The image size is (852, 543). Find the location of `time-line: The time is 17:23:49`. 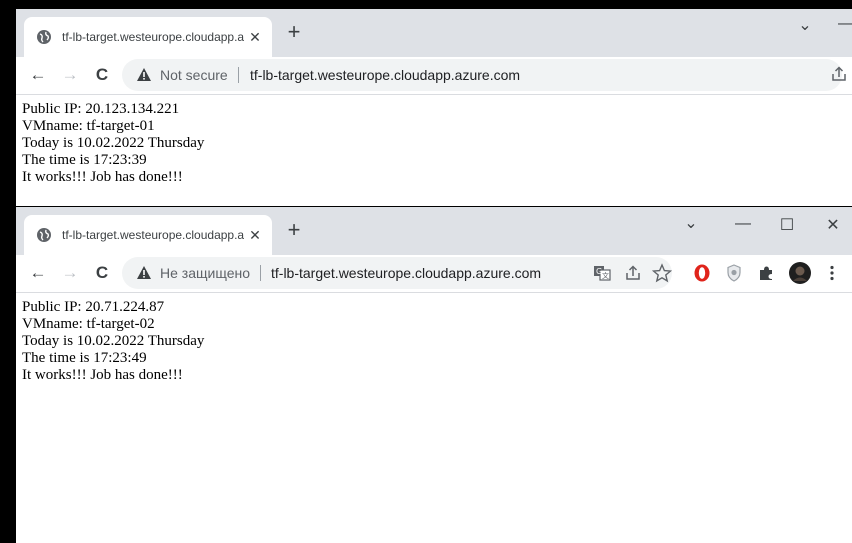

time-line: The time is 17:23:49 is located at coordinates (84, 358).